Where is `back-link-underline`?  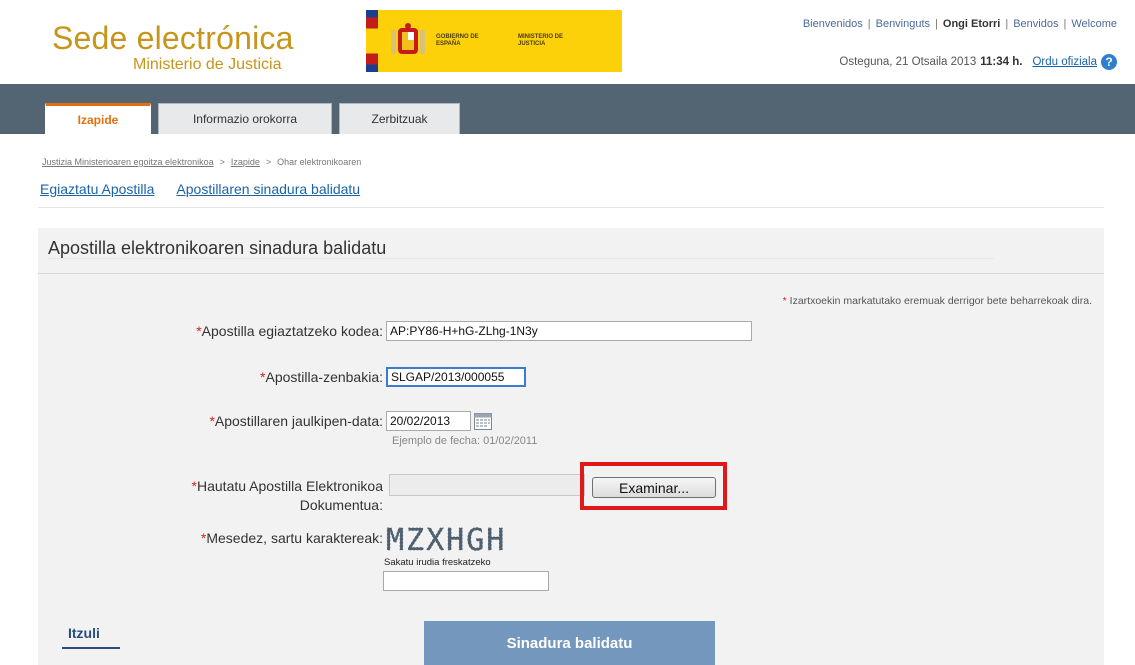
back-link-underline is located at coordinates (91, 648).